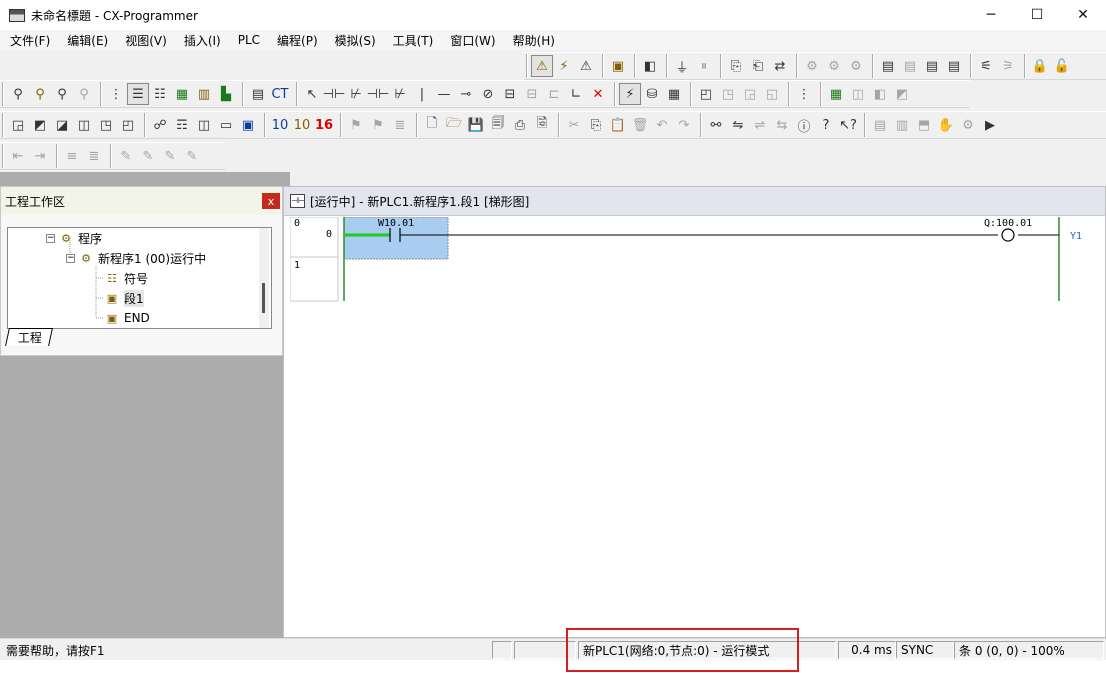 The image size is (1106, 673). Describe the element at coordinates (674, 94) in the screenshot. I see `program-check-icon: ▦` at that location.